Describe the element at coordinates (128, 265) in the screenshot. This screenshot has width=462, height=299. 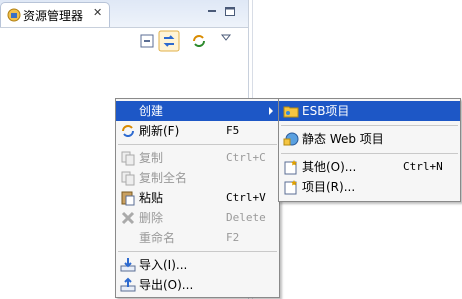
I see `import-icon` at that location.